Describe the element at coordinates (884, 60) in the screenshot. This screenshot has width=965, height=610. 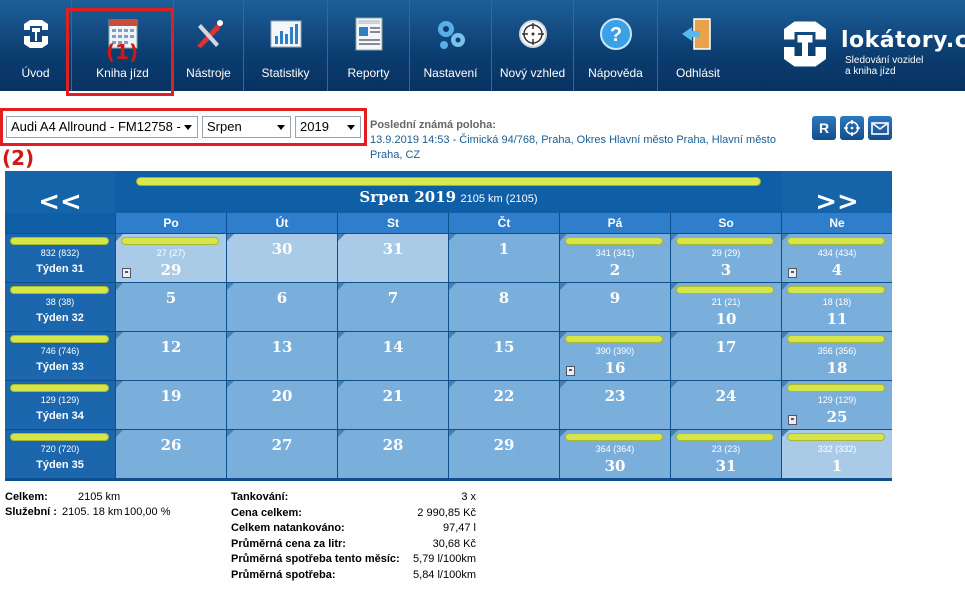
I see `brand-tagline-line: Sledování vozidel` at that location.